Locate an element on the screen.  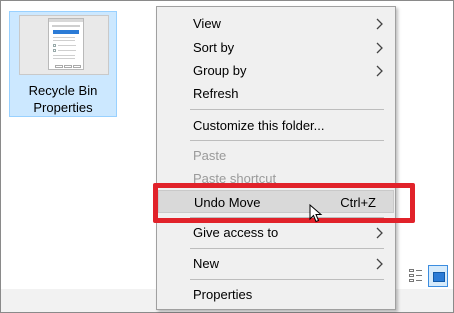
annotation-highlight-box is located at coordinates (284, 203).